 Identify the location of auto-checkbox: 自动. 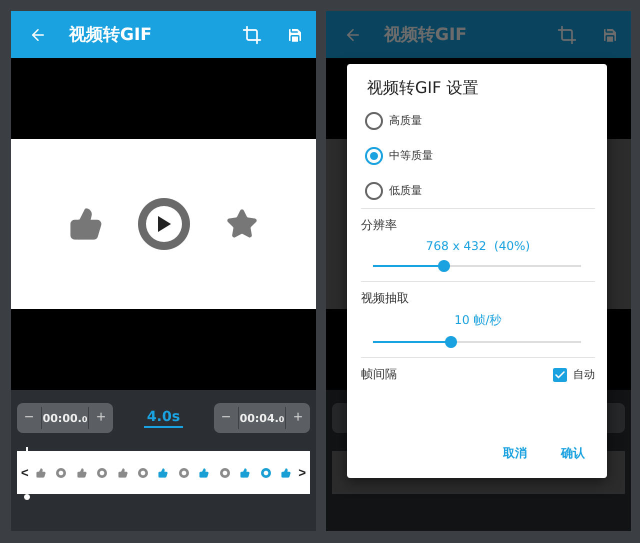
(574, 374).